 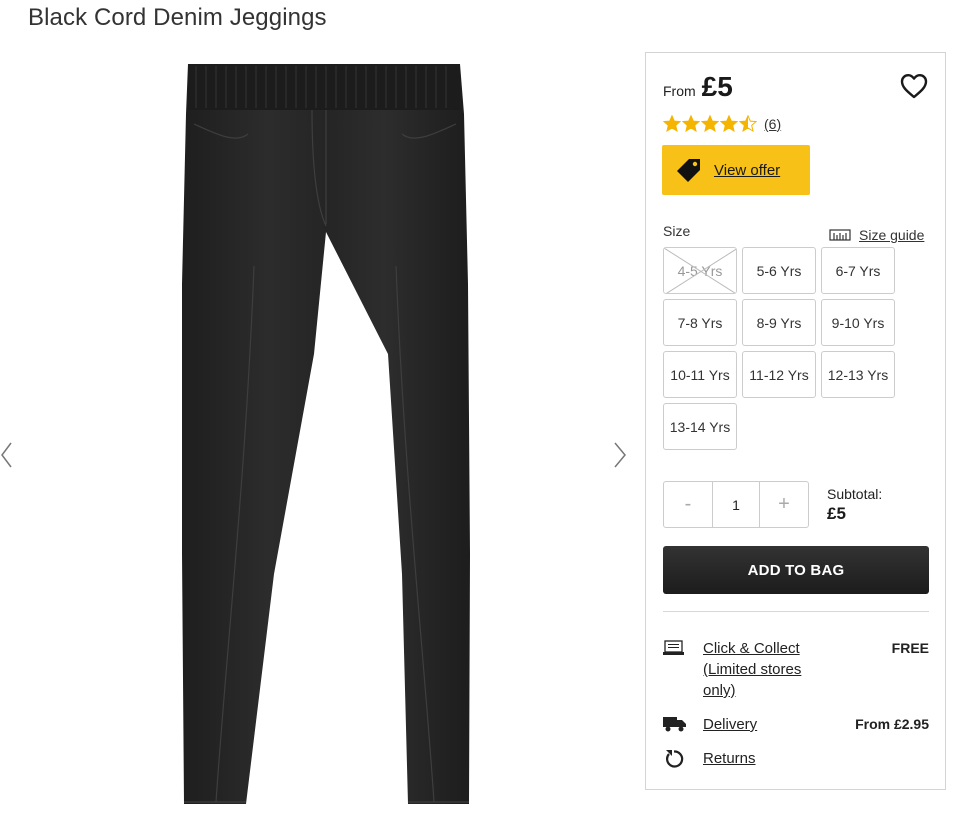 I want to click on size-option: 7-8 Yrs, so click(x=700, y=322).